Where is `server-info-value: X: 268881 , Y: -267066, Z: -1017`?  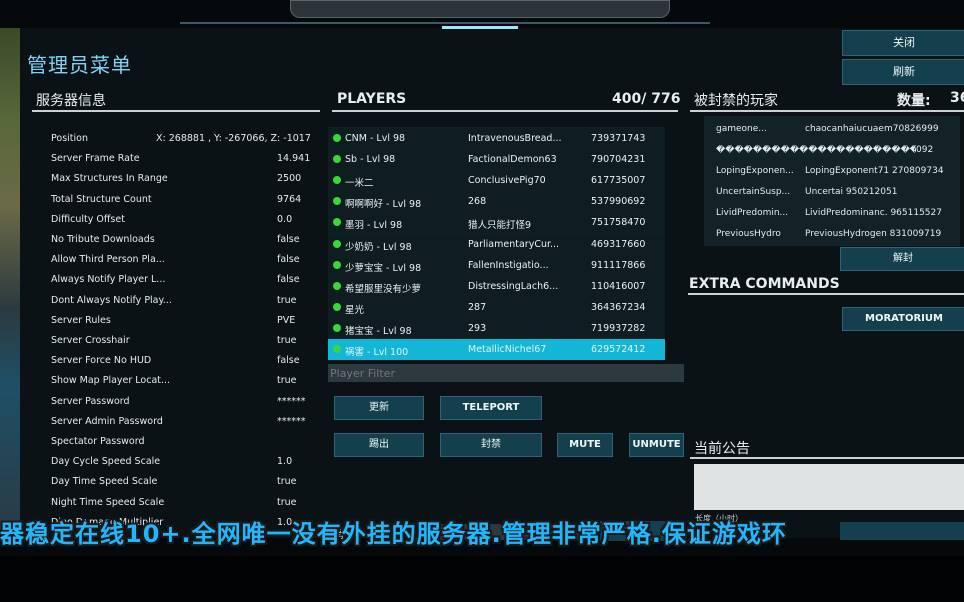
server-info-value: X: 268881 , Y: -267066, Z: -1017 is located at coordinates (233, 138).